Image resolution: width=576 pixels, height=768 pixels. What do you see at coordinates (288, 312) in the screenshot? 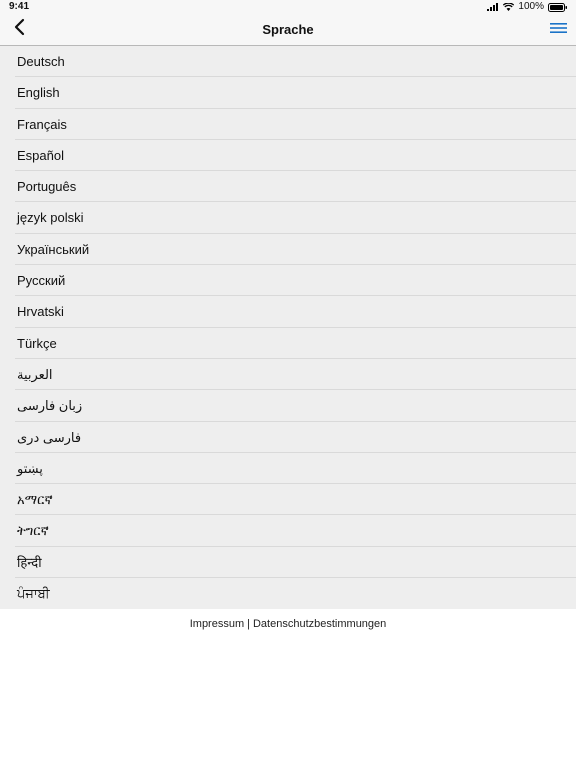
I see `language-item-hrvatski: Hrvatski` at bounding box center [288, 312].